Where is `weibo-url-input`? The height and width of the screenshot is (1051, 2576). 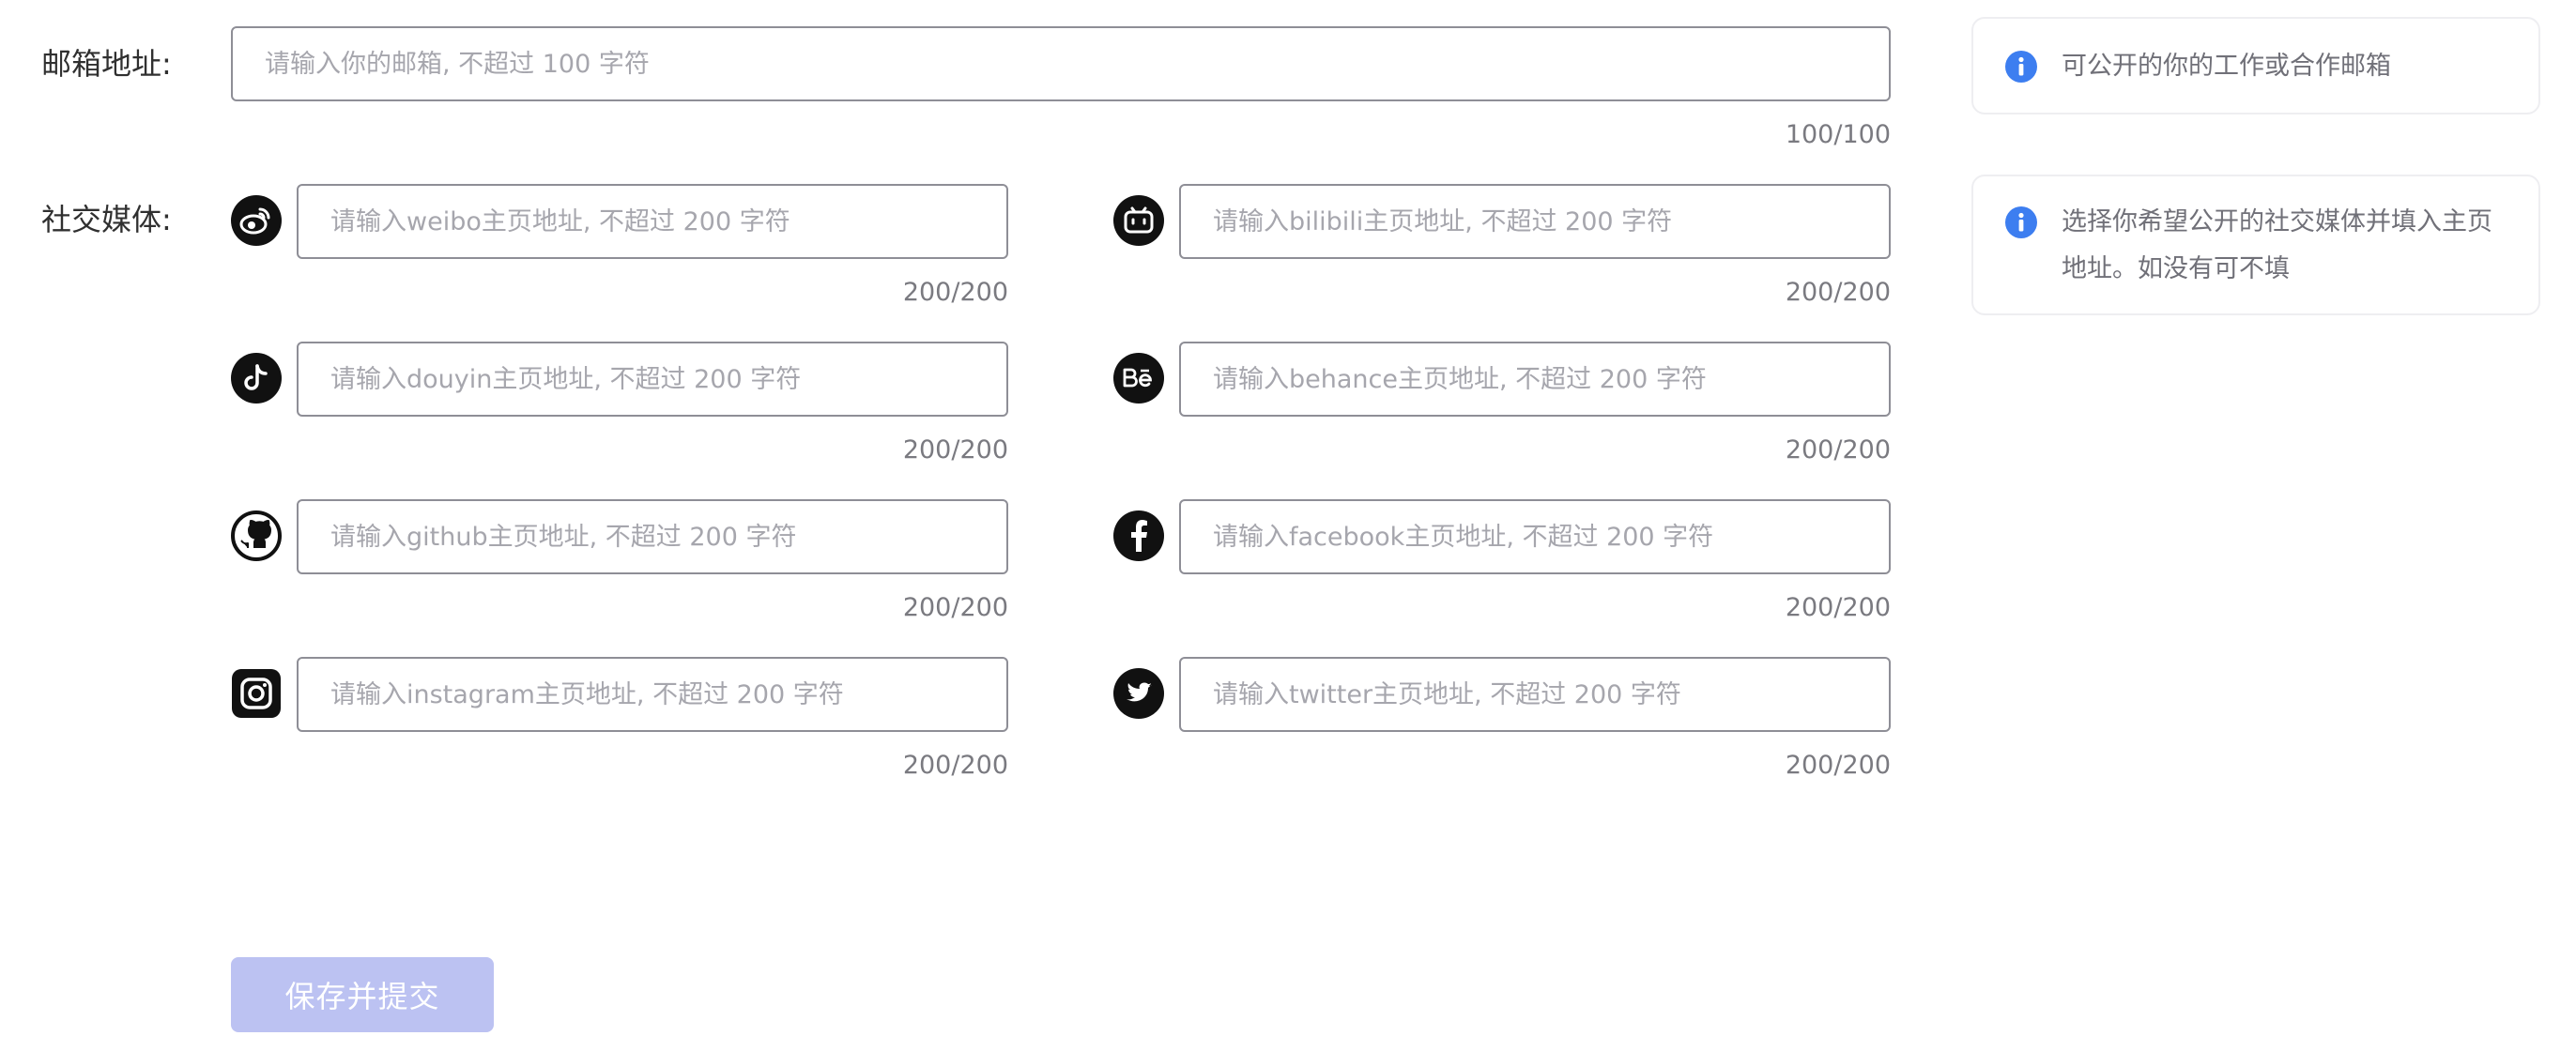 weibo-url-input is located at coordinates (653, 221).